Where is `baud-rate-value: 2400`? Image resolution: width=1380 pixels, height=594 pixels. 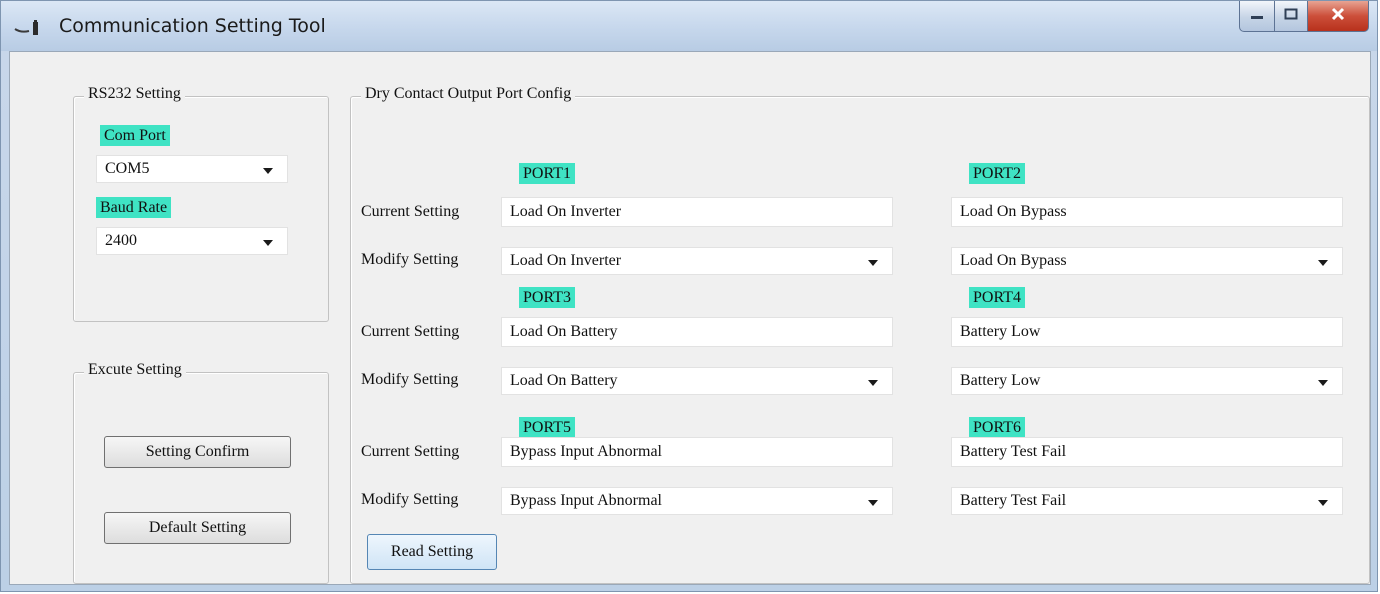
baud-rate-value: 2400 is located at coordinates (121, 240).